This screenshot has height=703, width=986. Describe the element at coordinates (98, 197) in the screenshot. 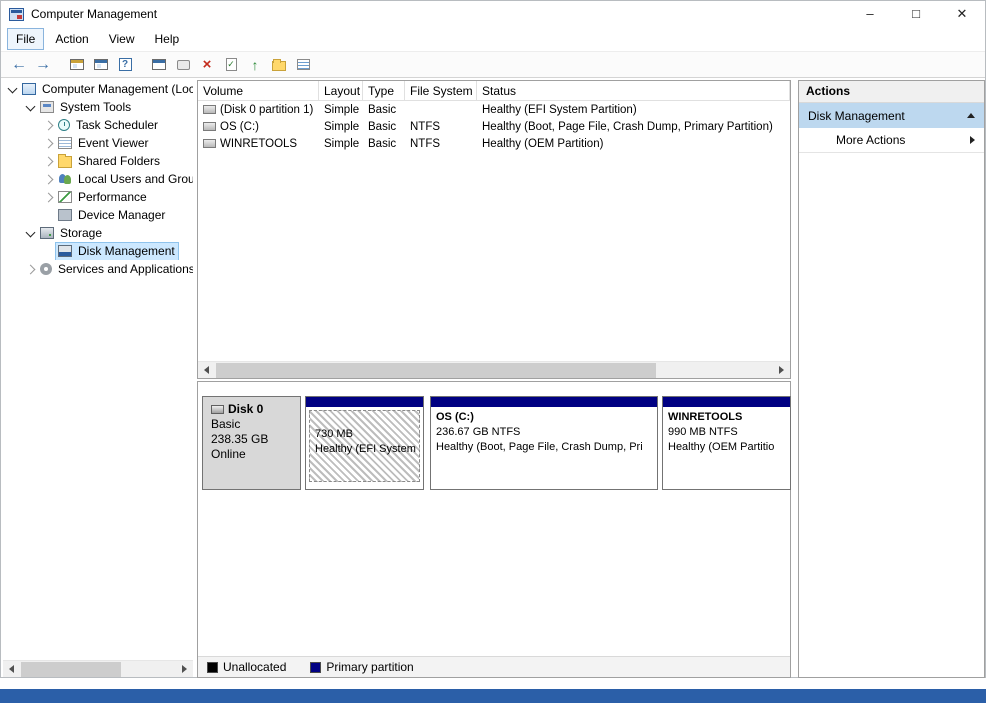

I see `tree-item-performance: Performance` at that location.